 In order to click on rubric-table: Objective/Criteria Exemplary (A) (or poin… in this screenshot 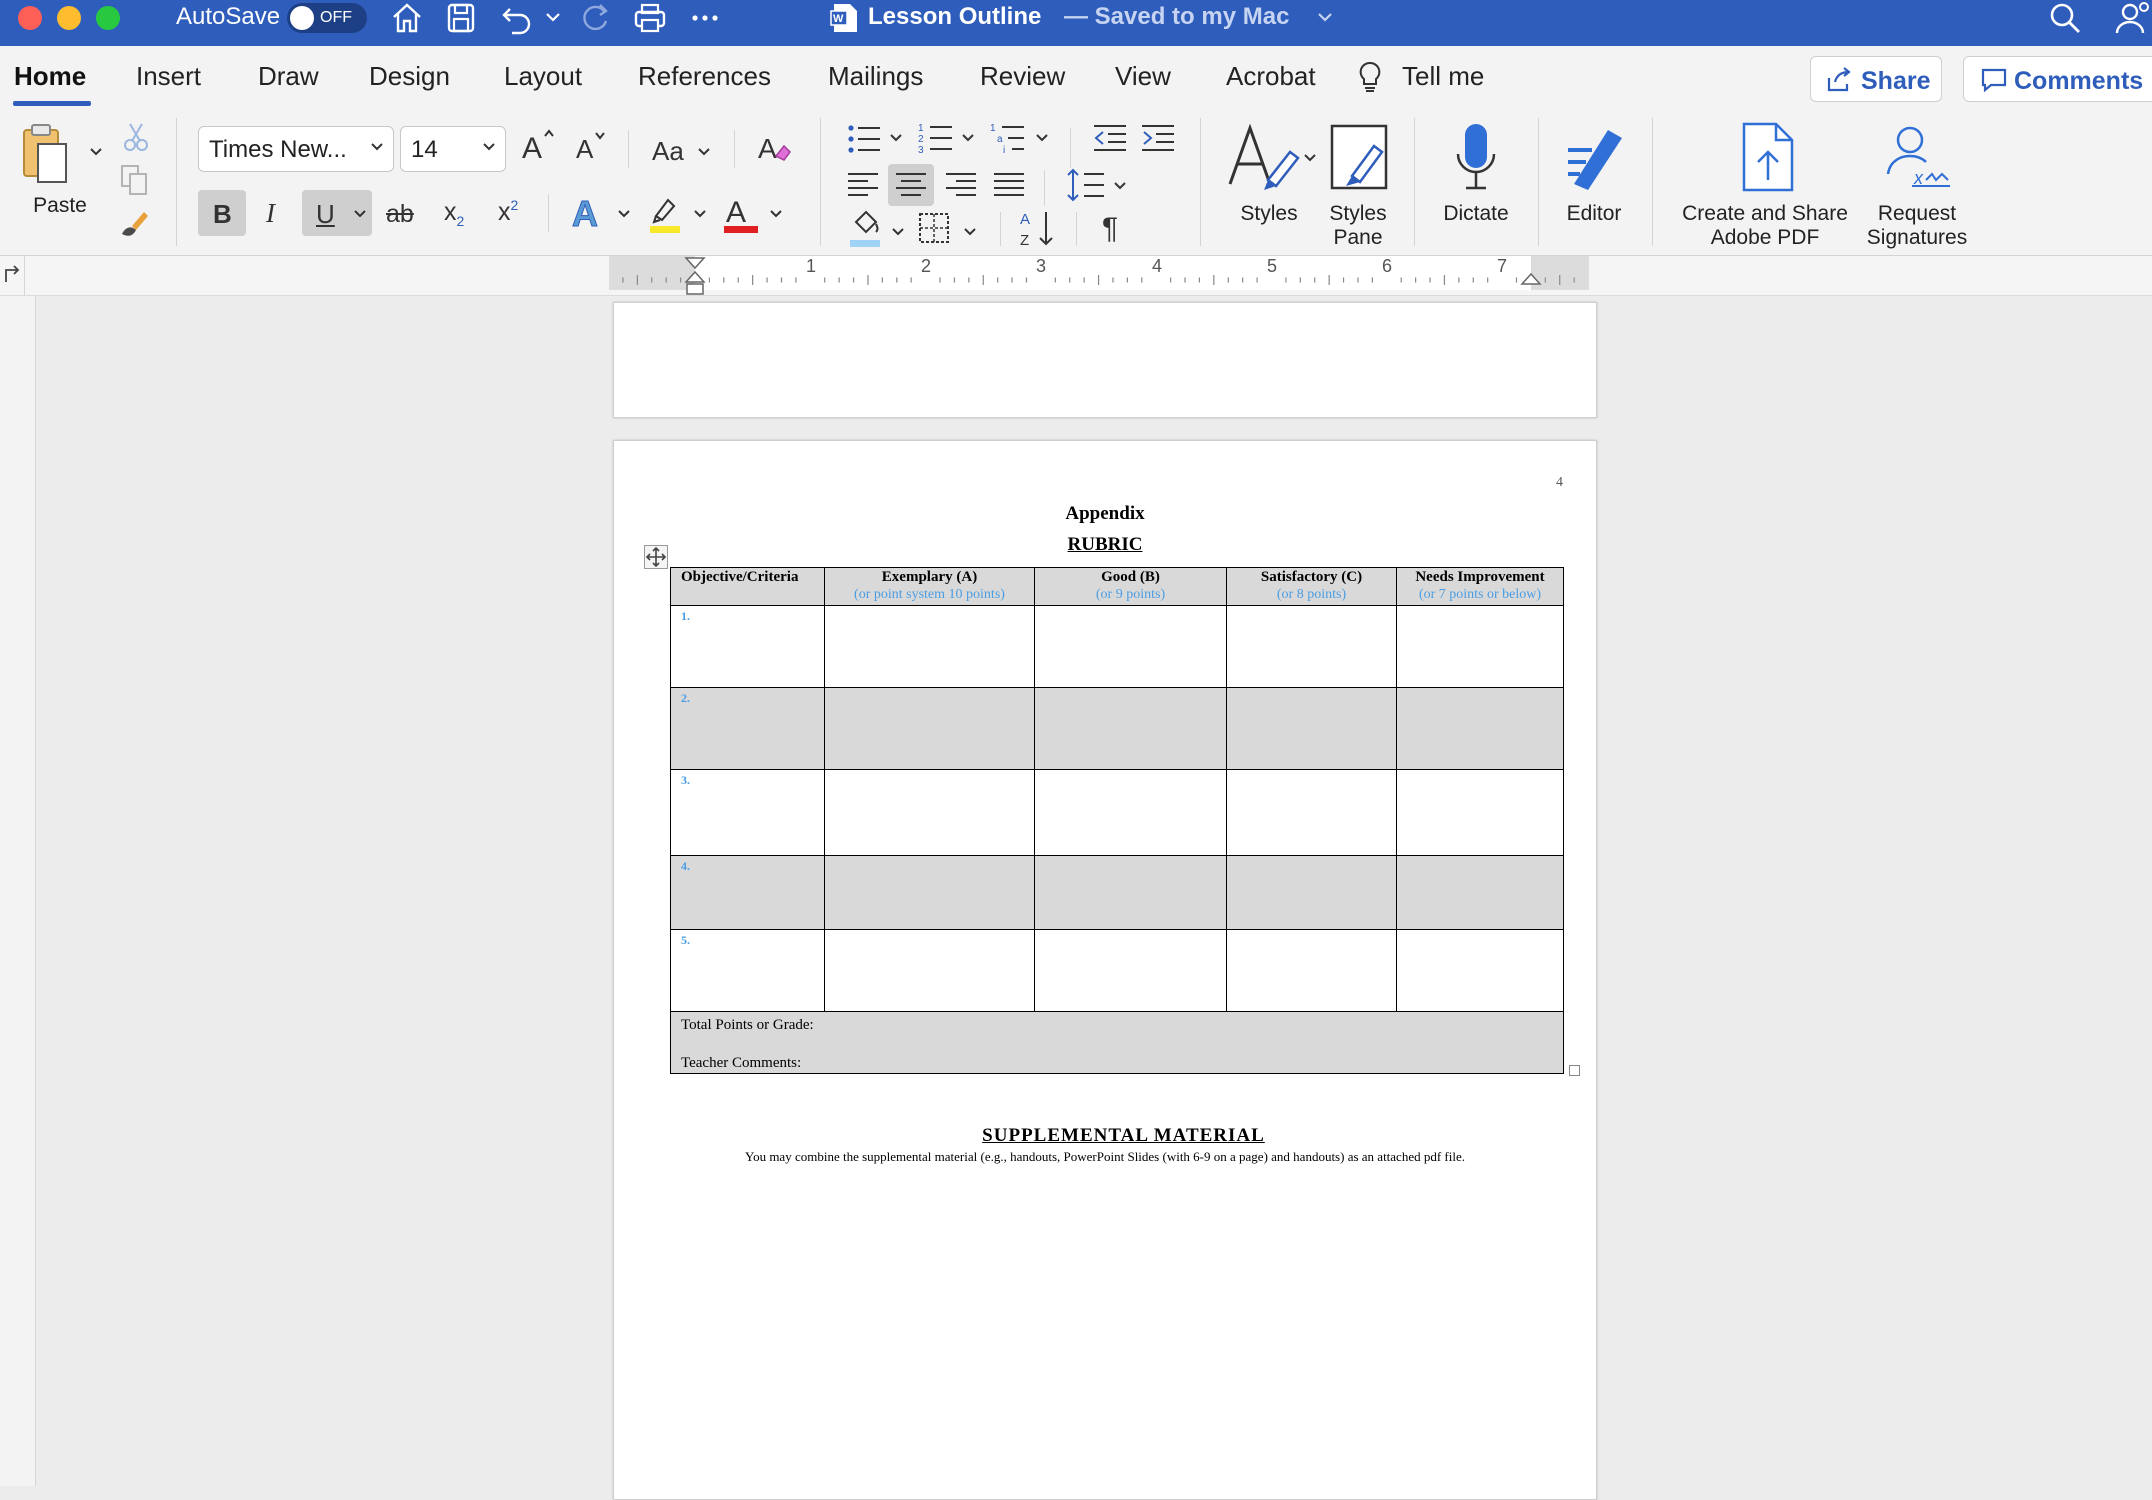, I will do `click(1117, 820)`.